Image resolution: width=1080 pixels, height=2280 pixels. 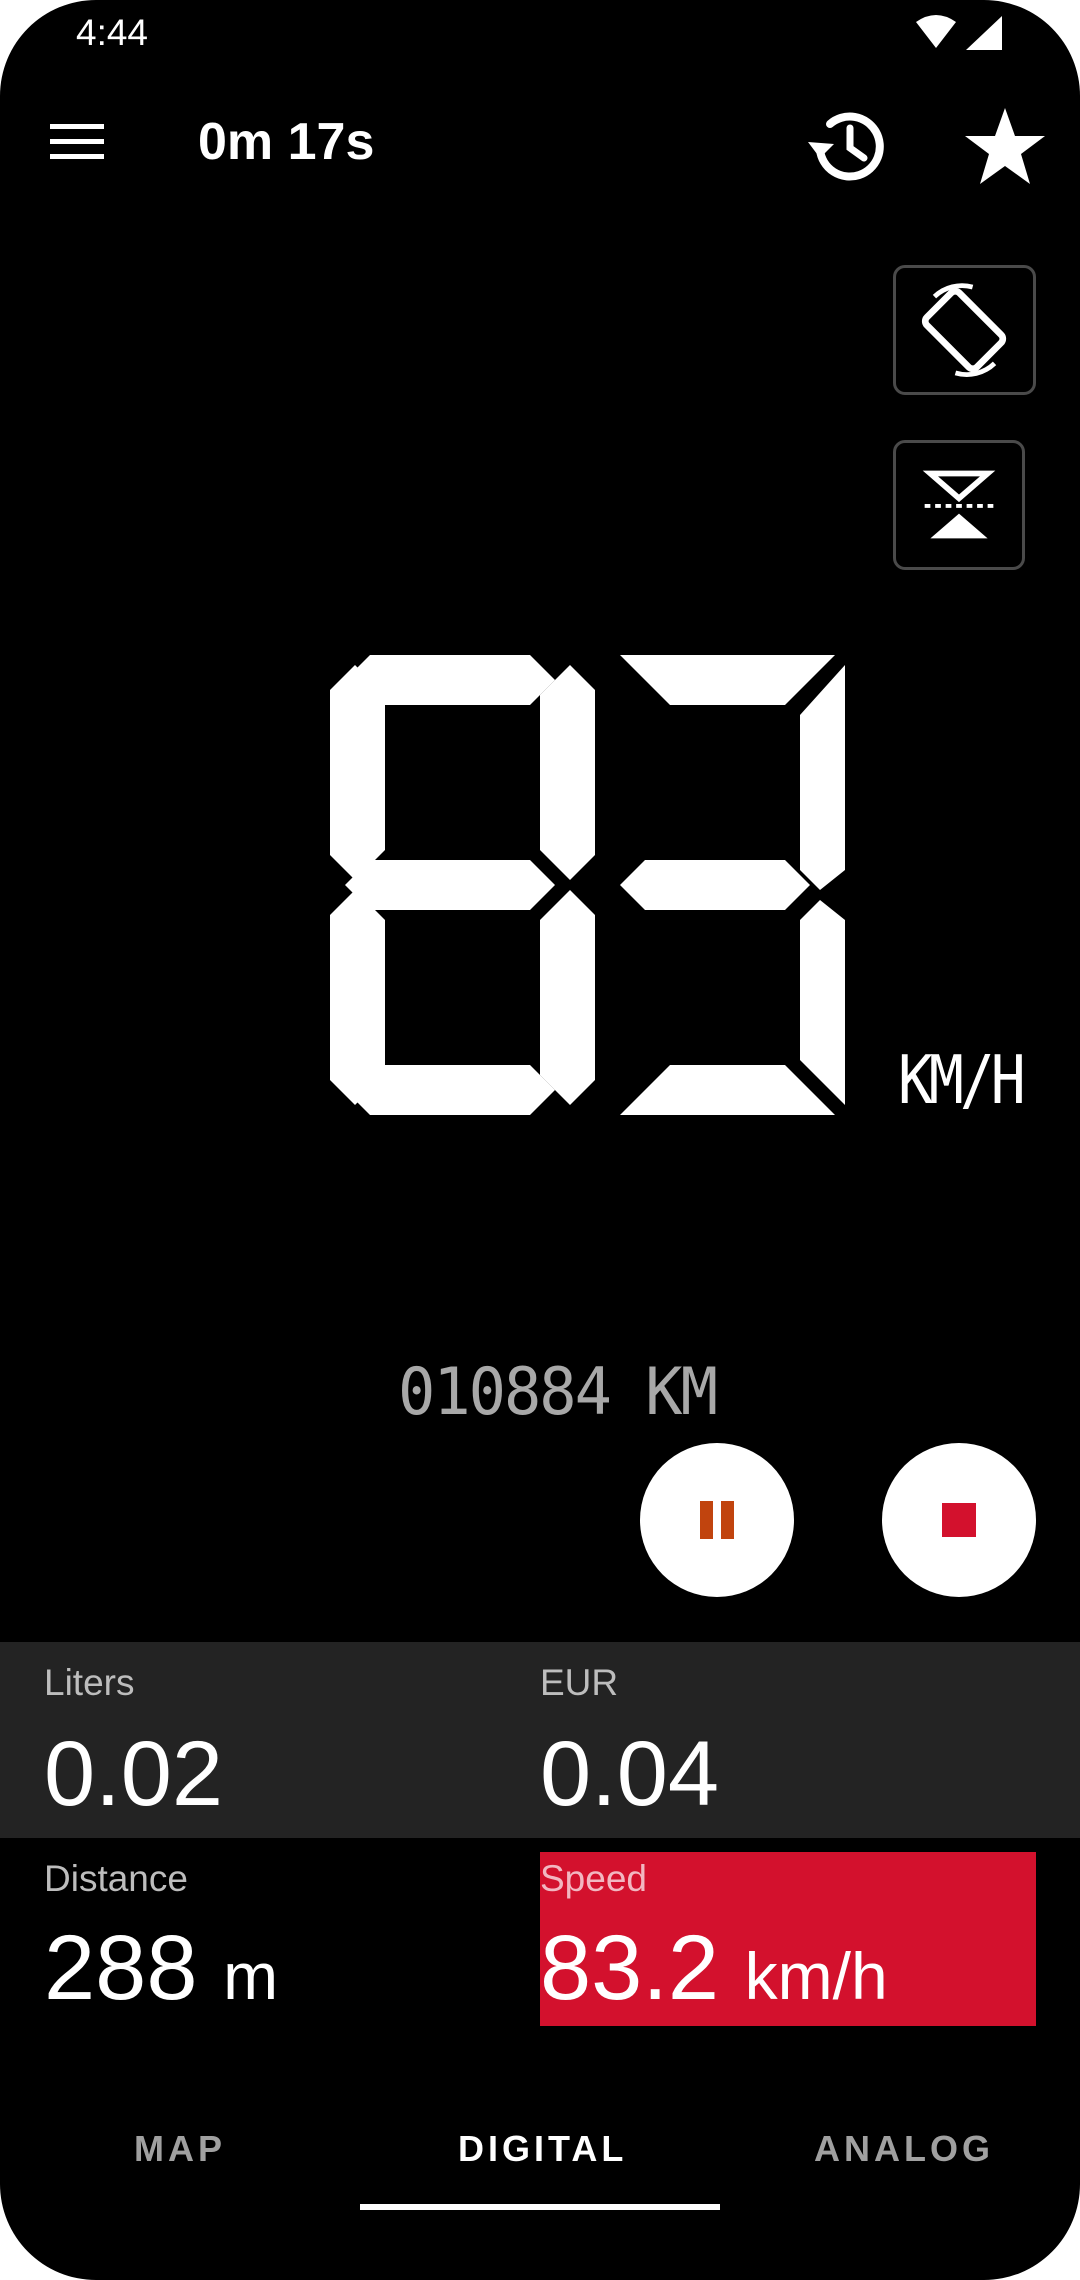 What do you see at coordinates (540, 2207) in the screenshot?
I see `tab-active-indicator` at bounding box center [540, 2207].